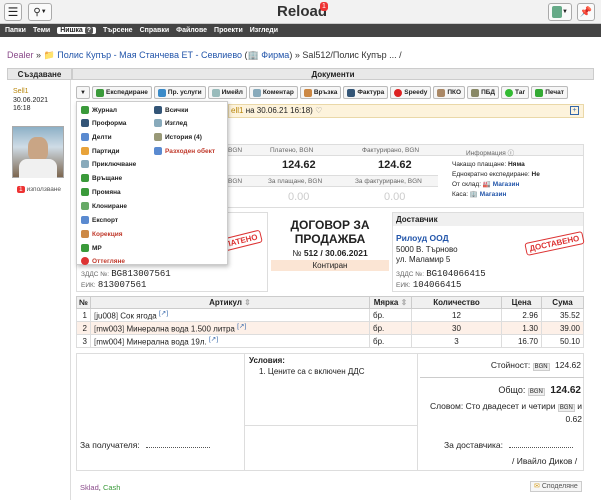 This screenshot has width=601, height=502. Describe the element at coordinates (158, 123) in the screenshot. I see `view-icon` at that location.